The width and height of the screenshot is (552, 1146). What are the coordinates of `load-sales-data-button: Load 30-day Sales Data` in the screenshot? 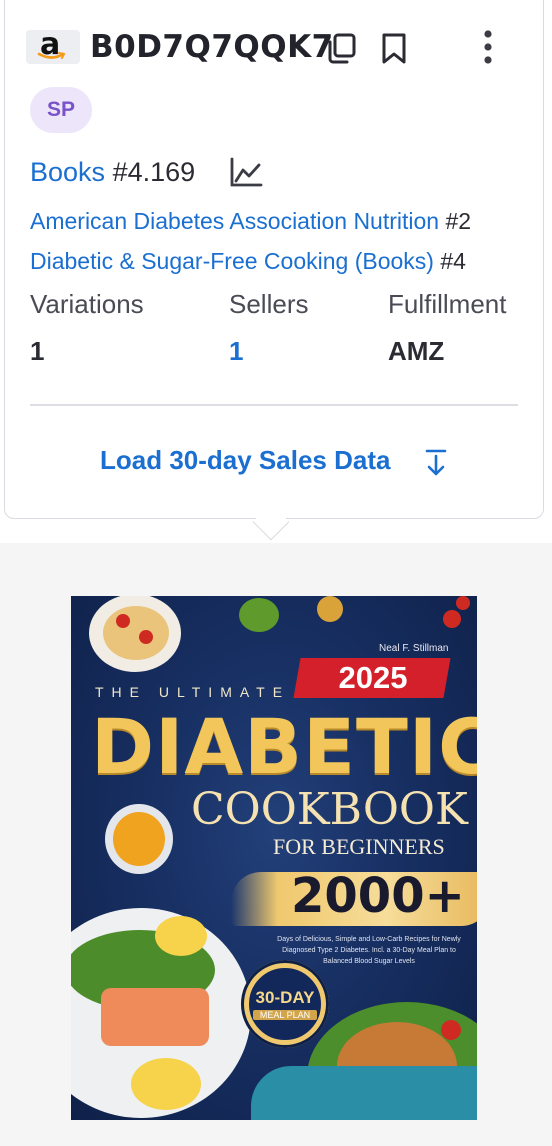 It's located at (280, 463).